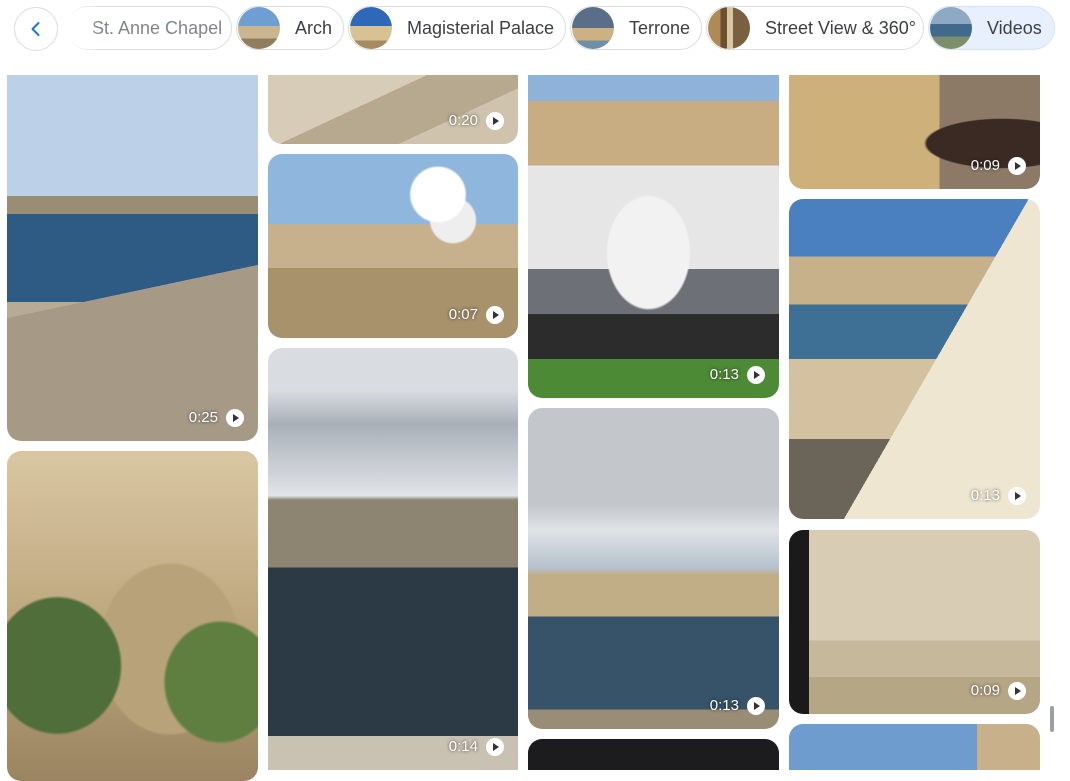  Describe the element at coordinates (840, 27) in the screenshot. I see `chip-label: Street View & 360°` at that location.